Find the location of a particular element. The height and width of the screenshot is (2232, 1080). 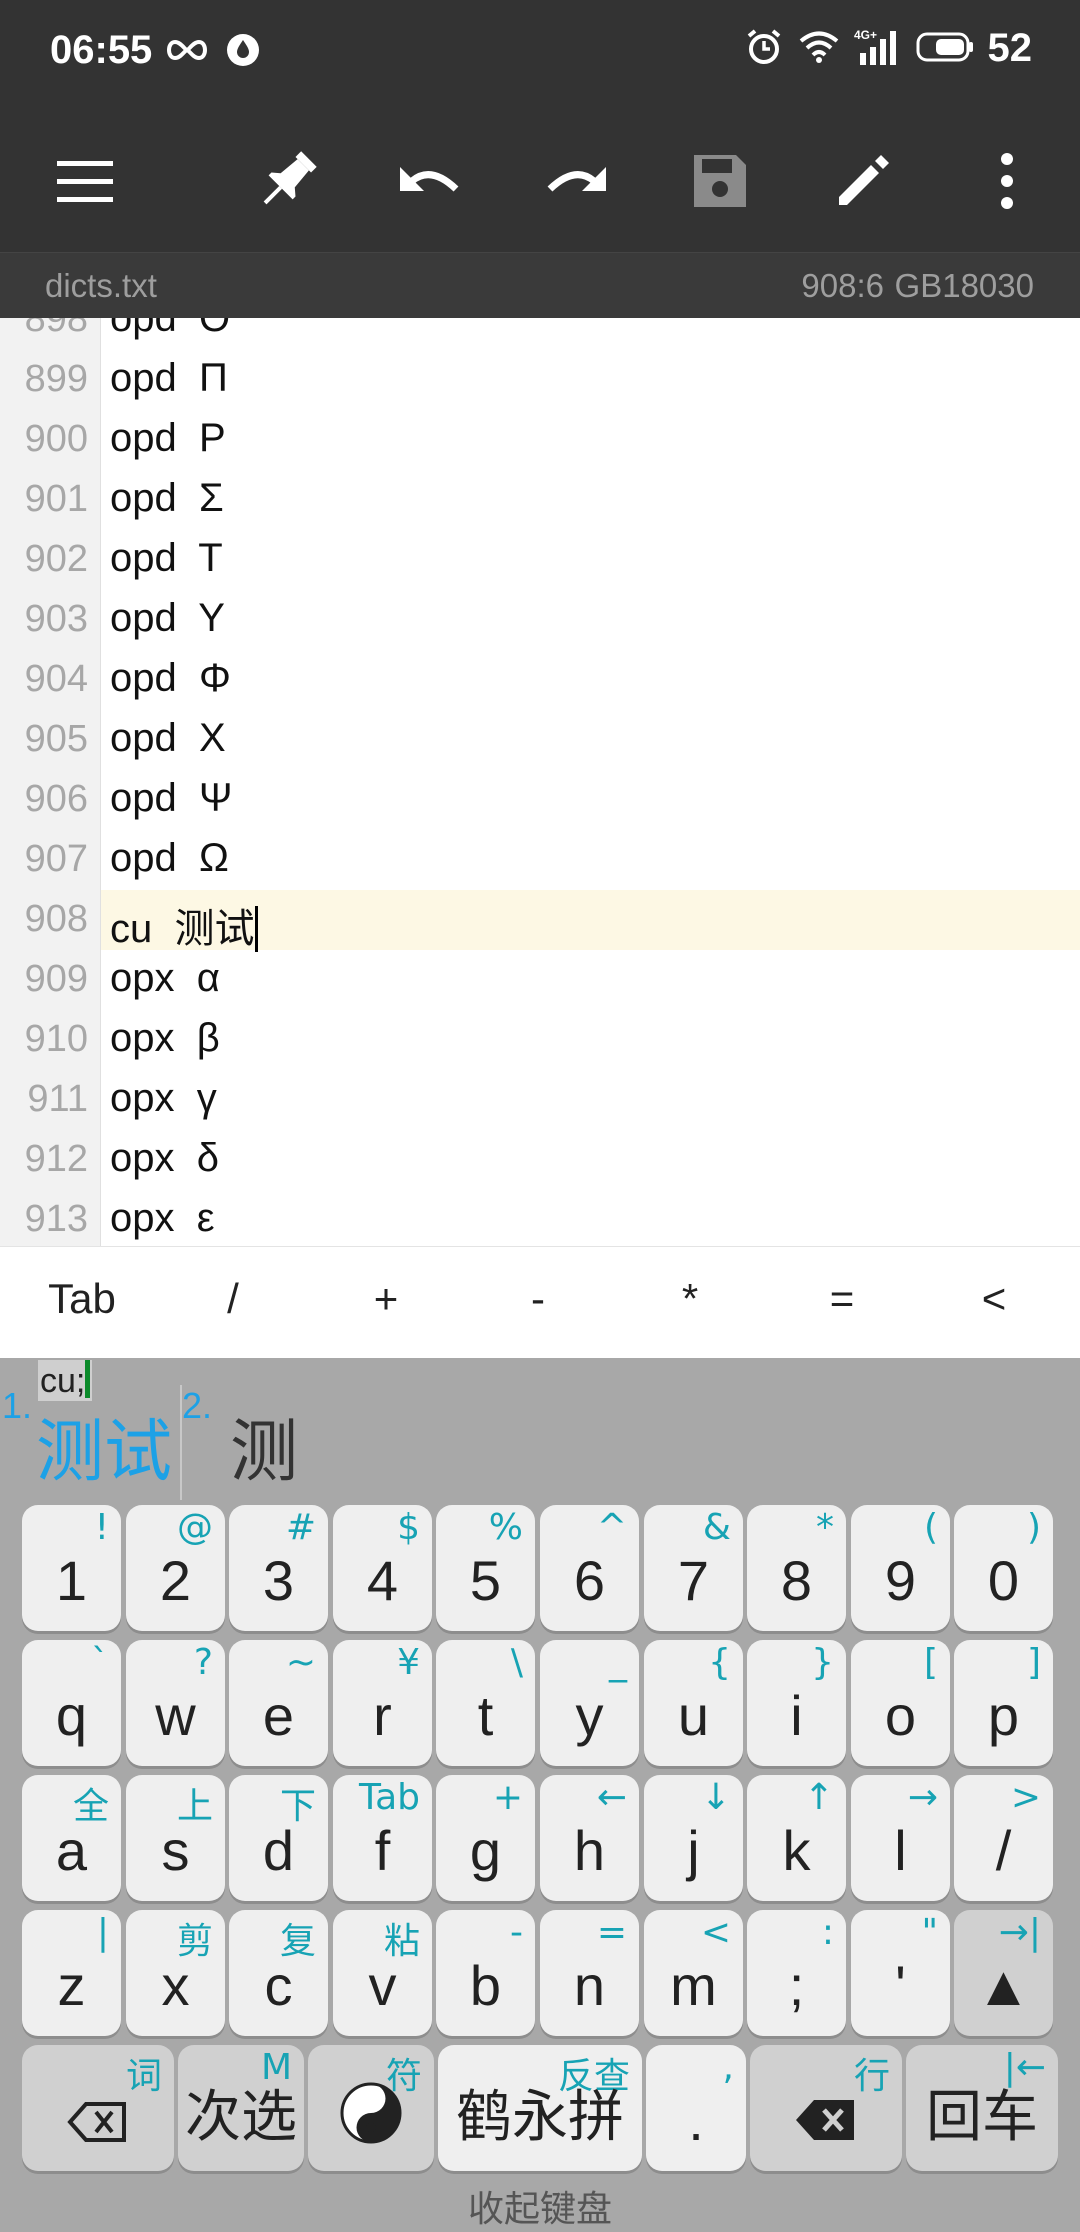

next-select-key: M 次选 is located at coordinates (241, 2108).